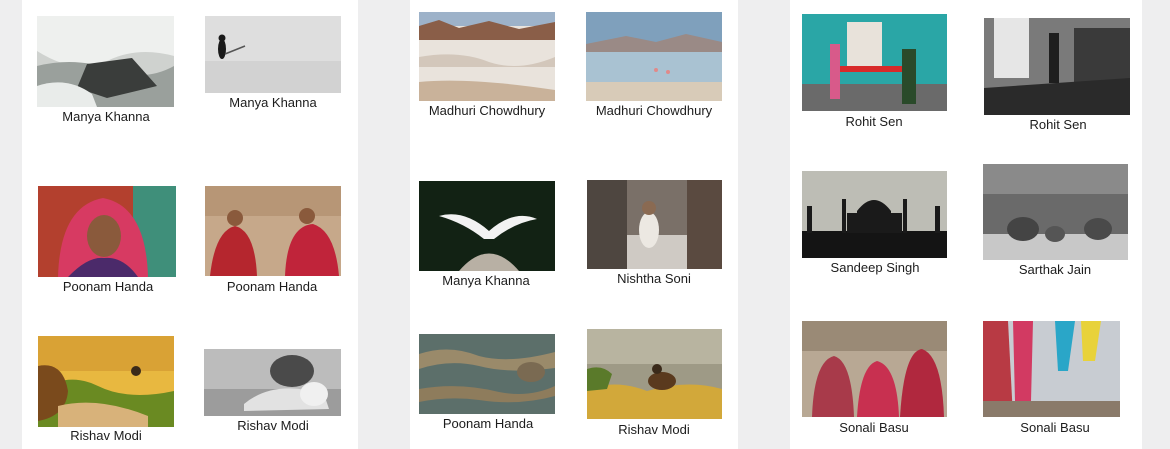  I want to click on photo-bird-grass, so click(654, 374).